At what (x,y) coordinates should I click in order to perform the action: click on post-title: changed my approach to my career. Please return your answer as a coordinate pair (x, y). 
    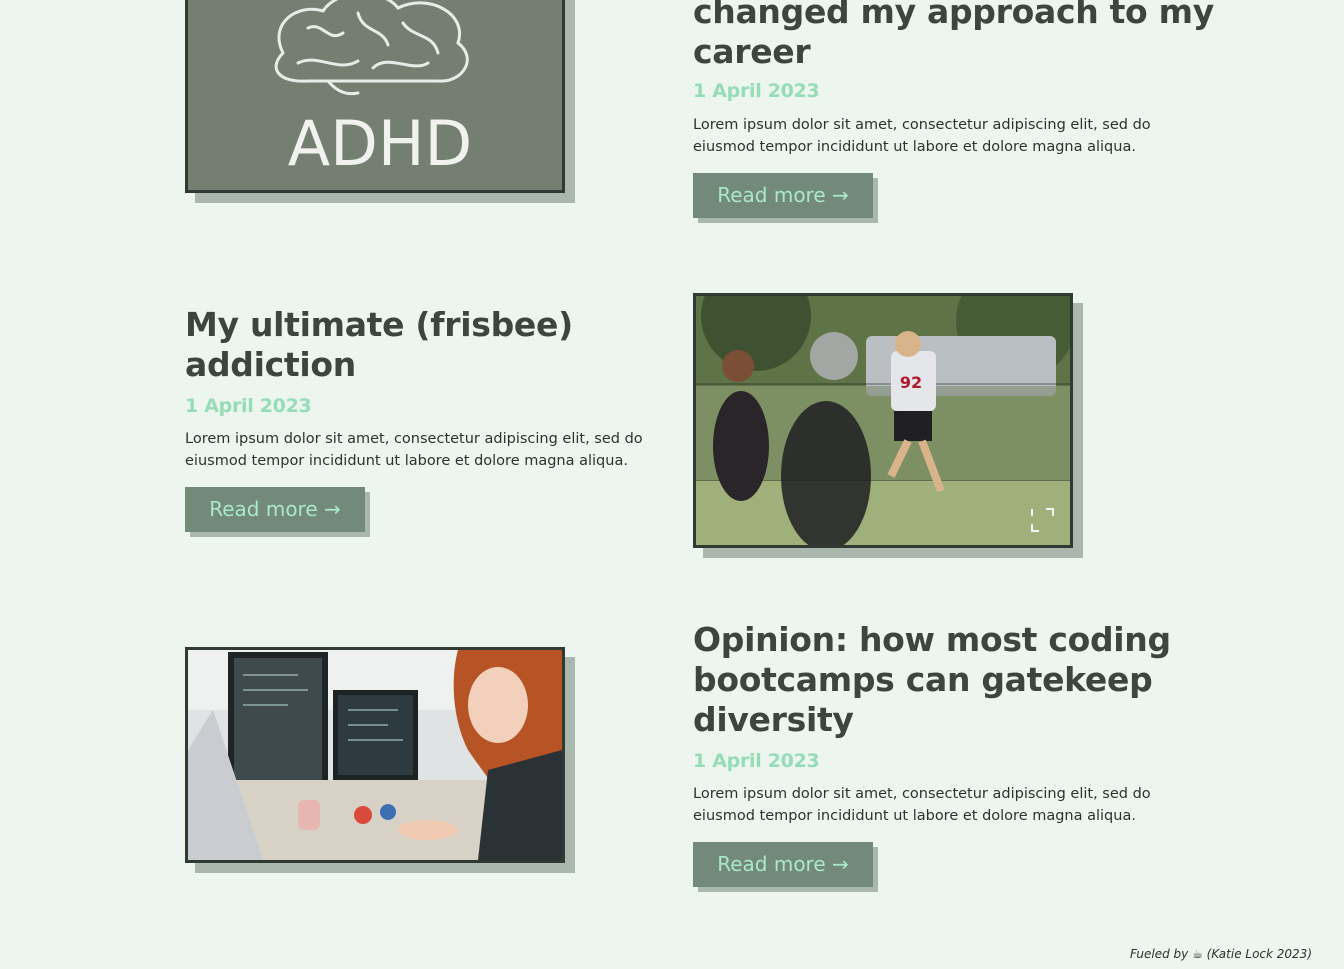
    Looking at the image, I should click on (953, 36).